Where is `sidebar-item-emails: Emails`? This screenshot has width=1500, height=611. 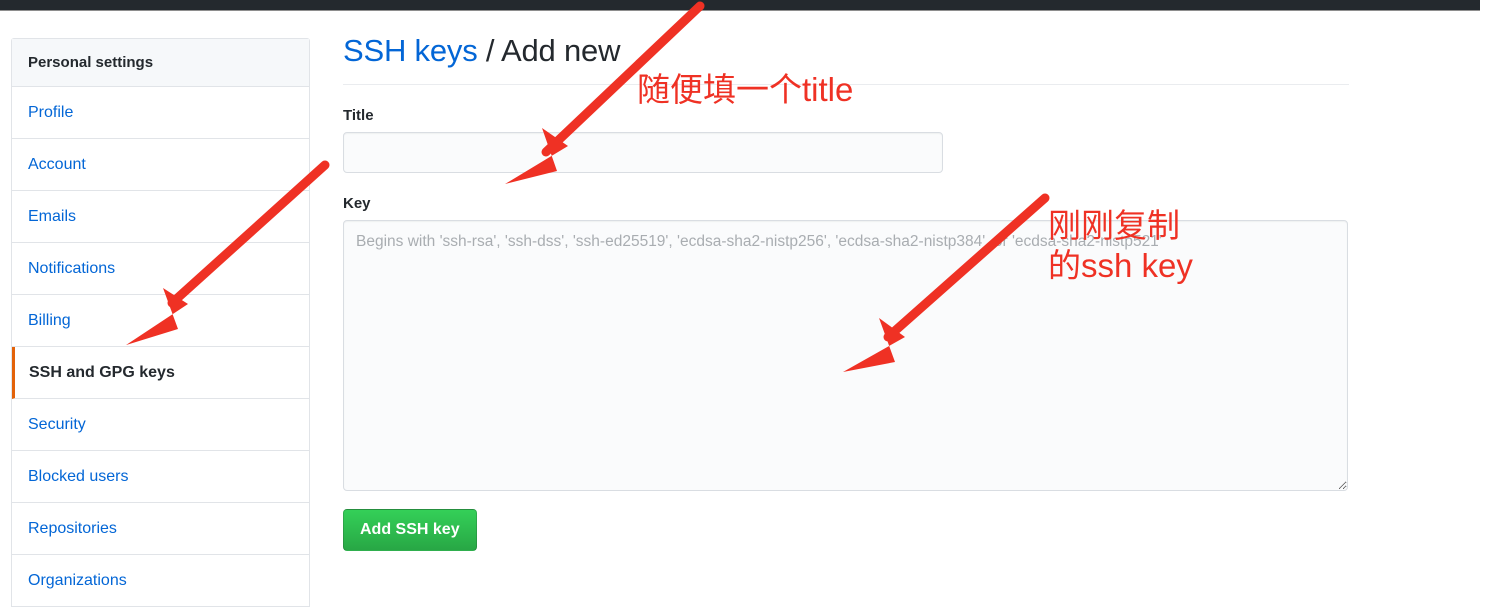 sidebar-item-emails: Emails is located at coordinates (160, 217).